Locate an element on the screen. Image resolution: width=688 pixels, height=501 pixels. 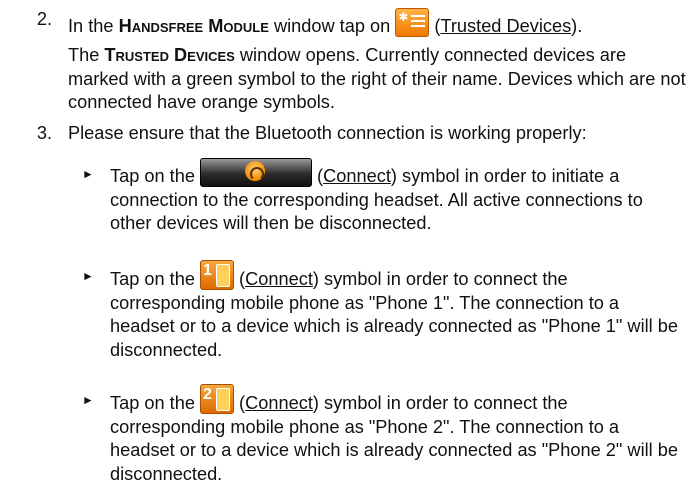
connect-headset-icon is located at coordinates (256, 172).